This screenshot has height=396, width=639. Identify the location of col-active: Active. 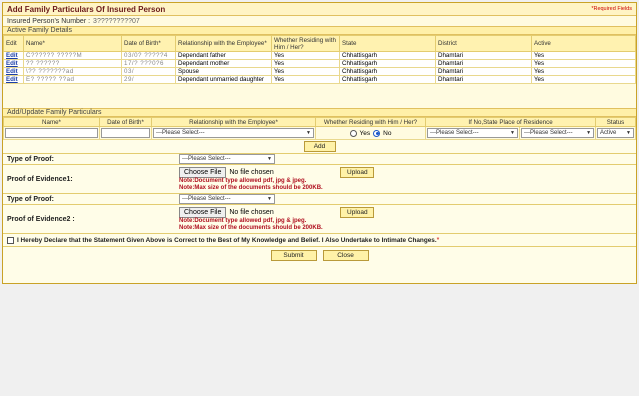
(583, 43).